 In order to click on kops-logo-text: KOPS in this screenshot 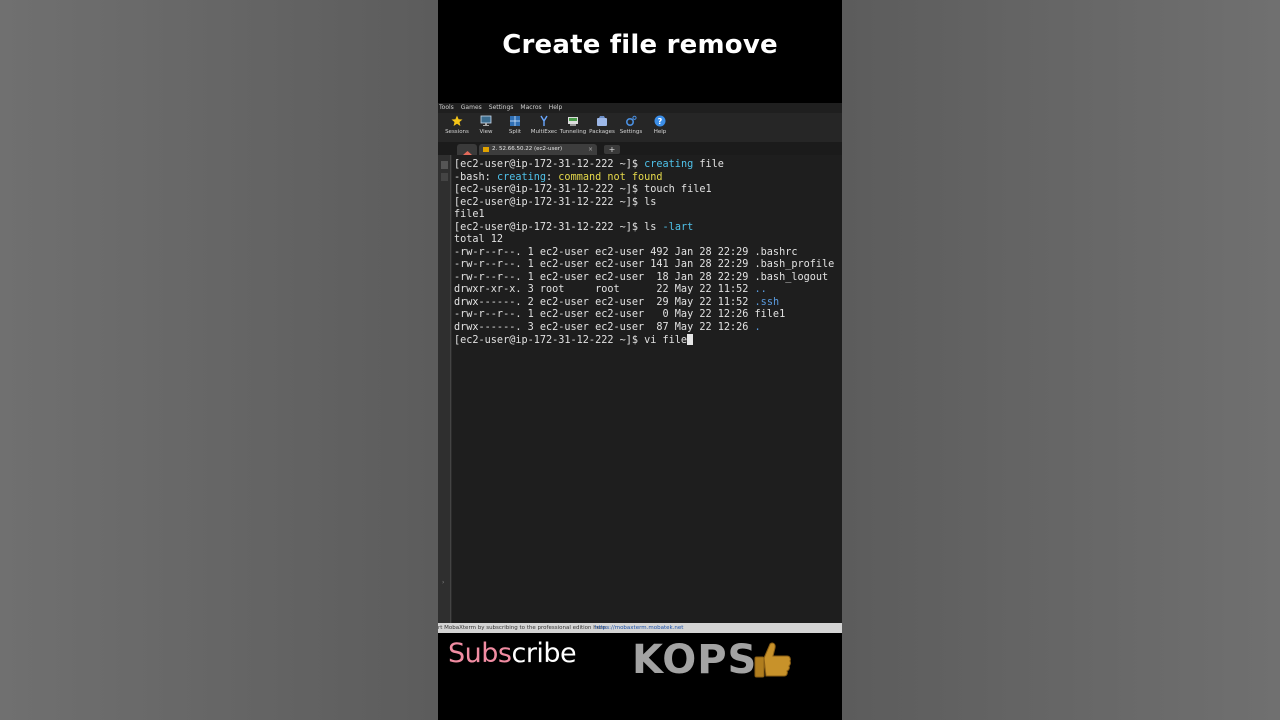, I will do `click(695, 660)`.